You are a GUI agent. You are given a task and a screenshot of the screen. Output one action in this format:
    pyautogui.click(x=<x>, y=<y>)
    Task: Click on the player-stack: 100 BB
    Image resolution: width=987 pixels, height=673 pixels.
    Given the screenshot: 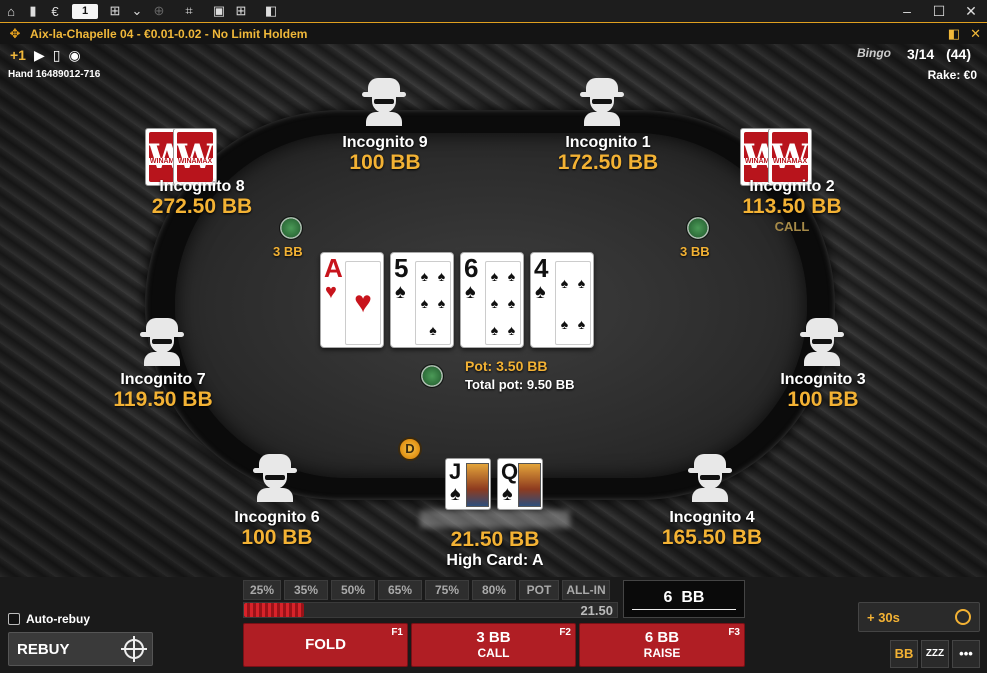 What is the action you would take?
    pyautogui.click(x=277, y=537)
    